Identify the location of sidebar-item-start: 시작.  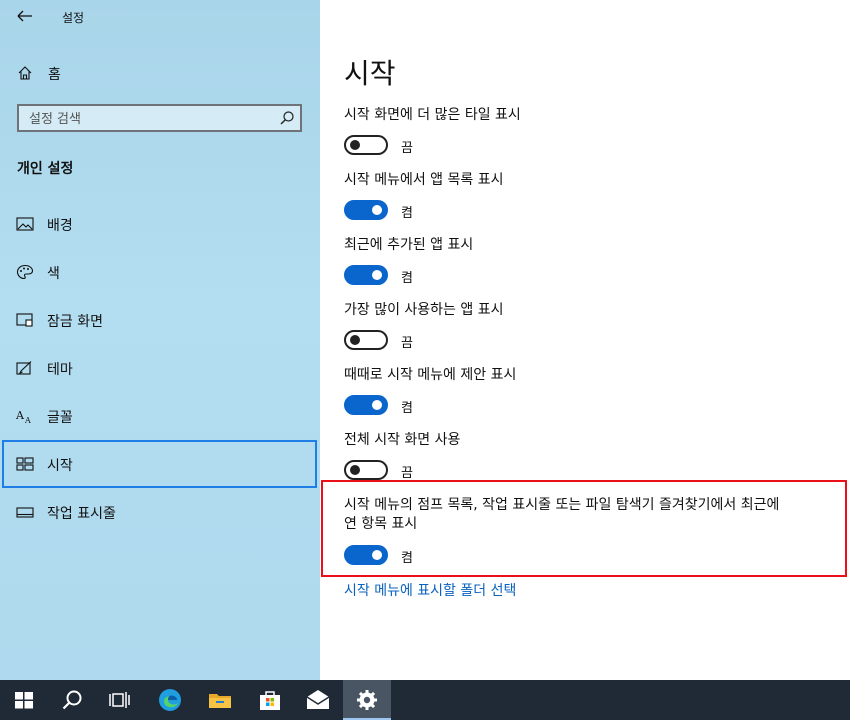
(159, 464).